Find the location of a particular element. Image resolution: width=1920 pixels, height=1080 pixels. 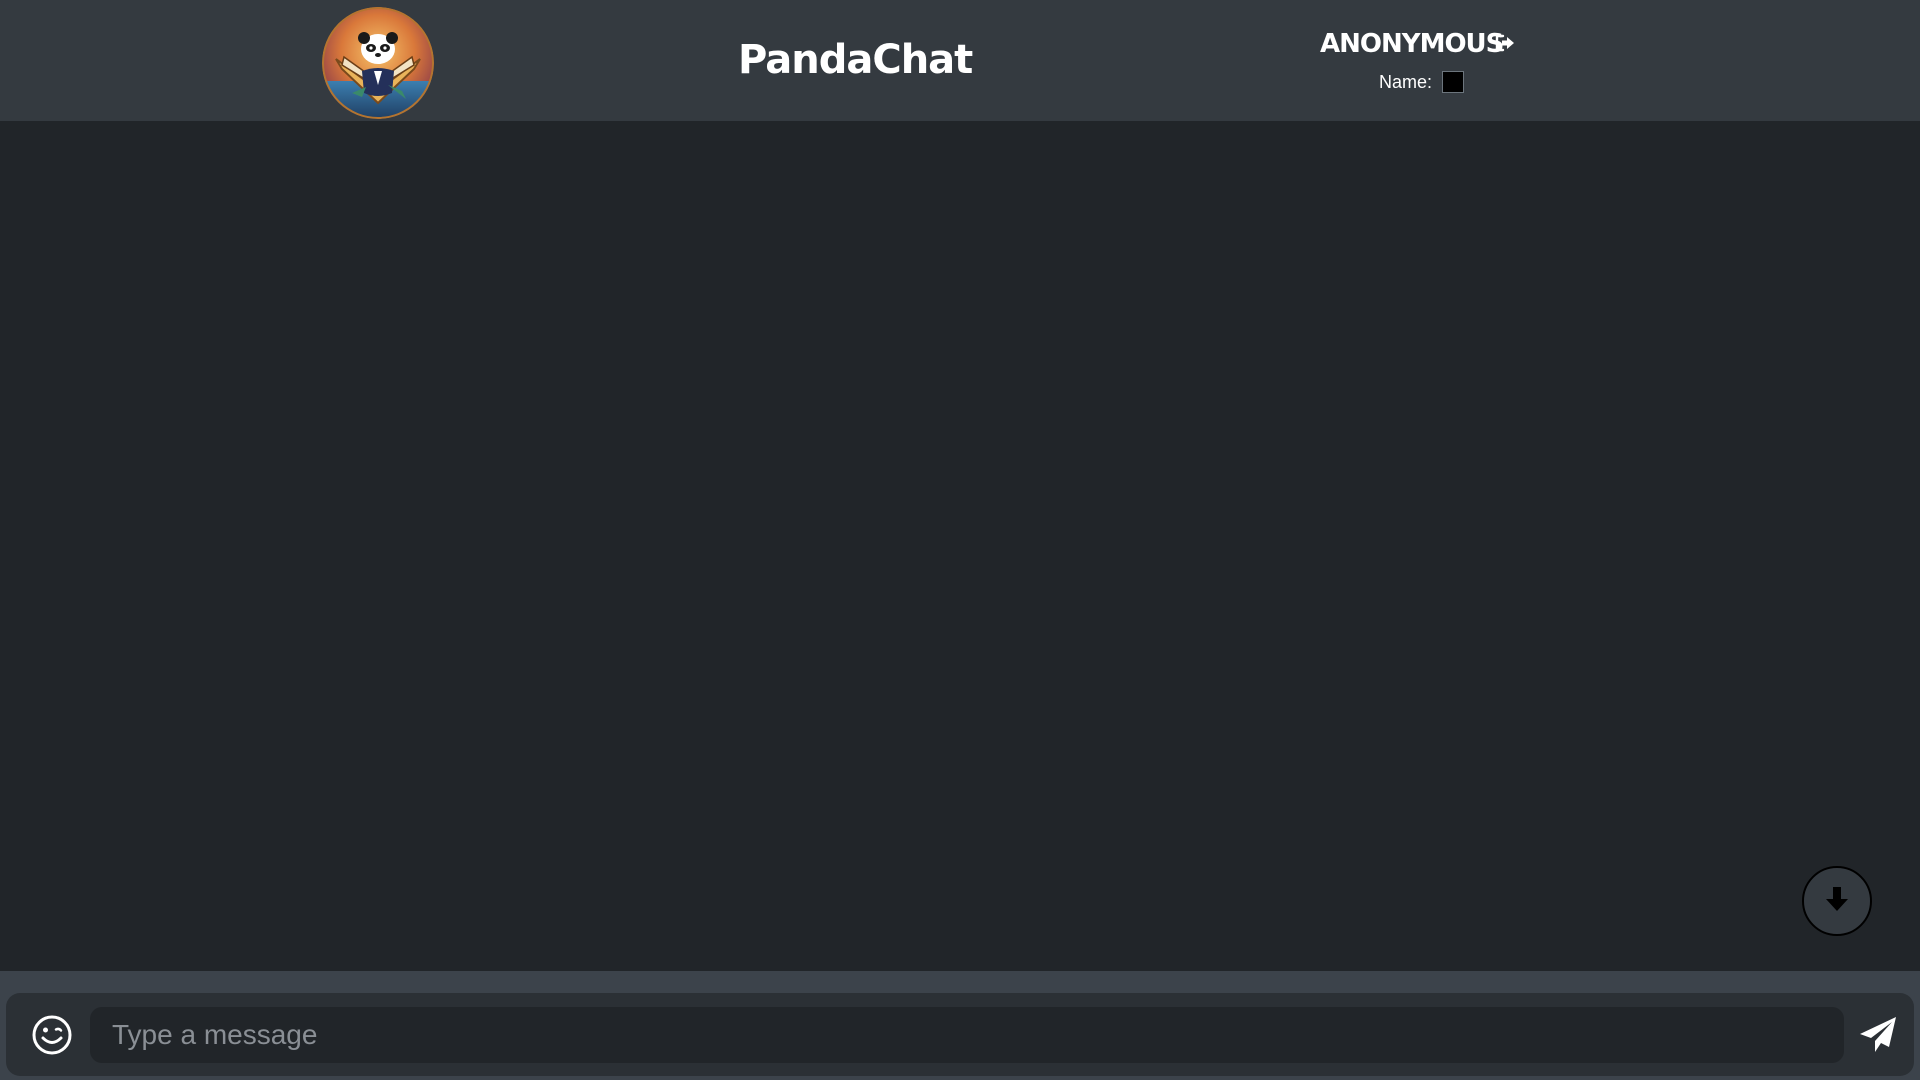

sign-out-icon is located at coordinates (1505, 43).